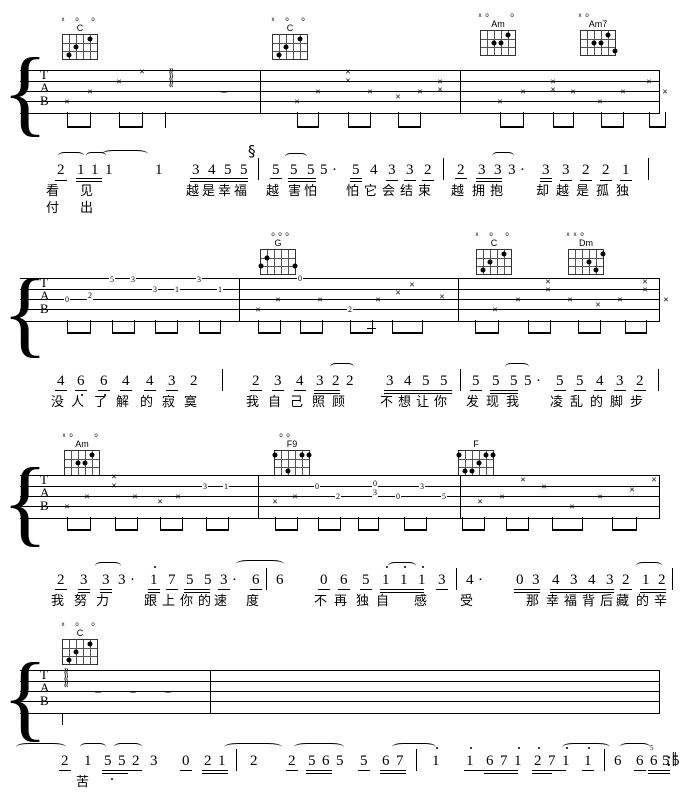  Describe the element at coordinates (504, 761) in the screenshot. I see `jianpu-note: 7` at that location.